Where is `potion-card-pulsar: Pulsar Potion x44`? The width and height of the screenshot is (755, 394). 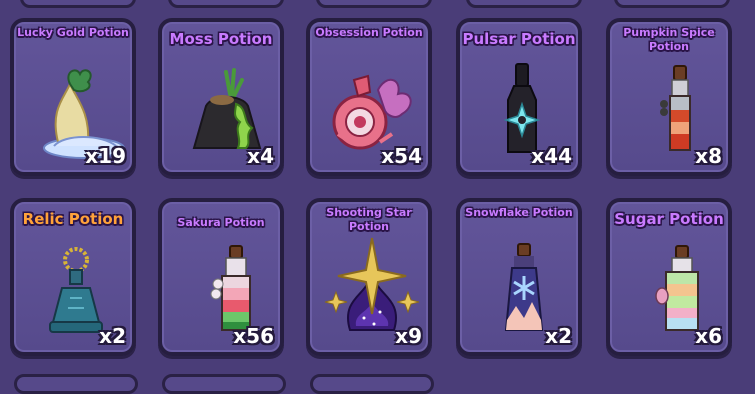
potion-card-pulsar: Pulsar Potion x44 is located at coordinates (519, 97).